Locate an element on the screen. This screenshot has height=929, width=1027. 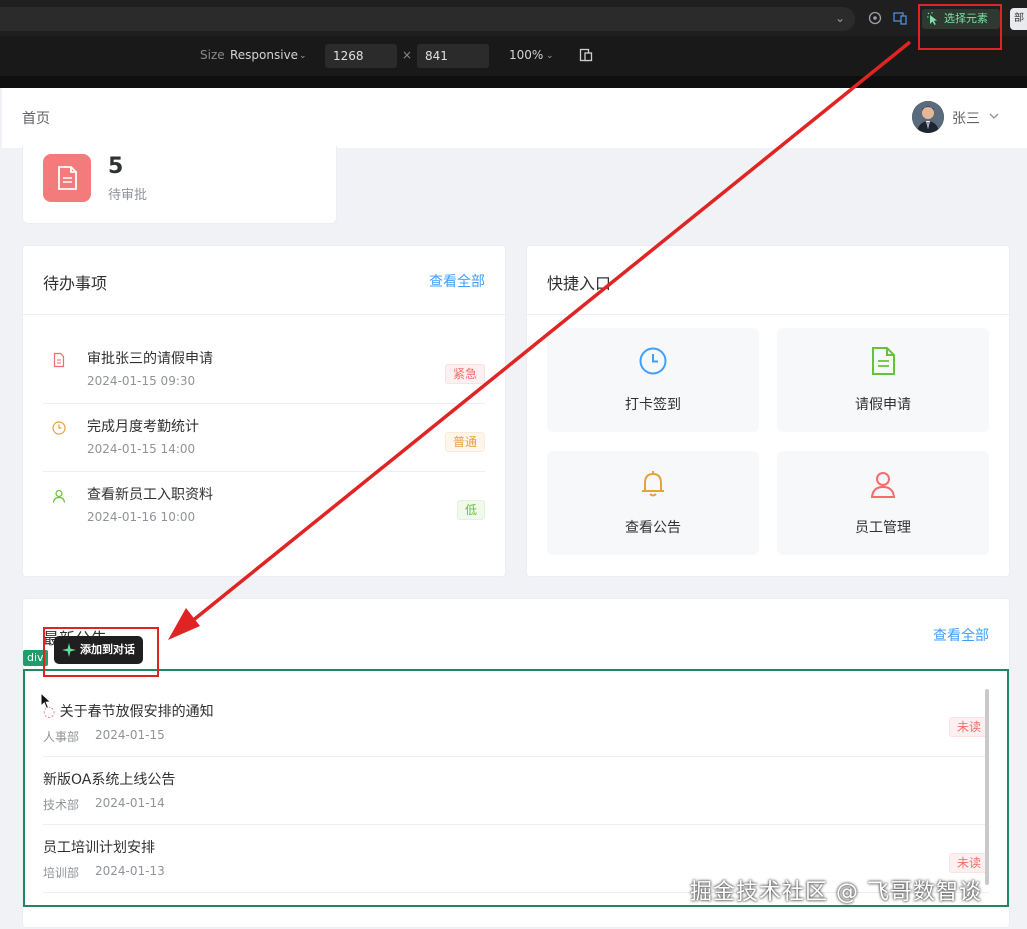
notice-item-title: 新版OA系统上线公告 is located at coordinates (109, 780).